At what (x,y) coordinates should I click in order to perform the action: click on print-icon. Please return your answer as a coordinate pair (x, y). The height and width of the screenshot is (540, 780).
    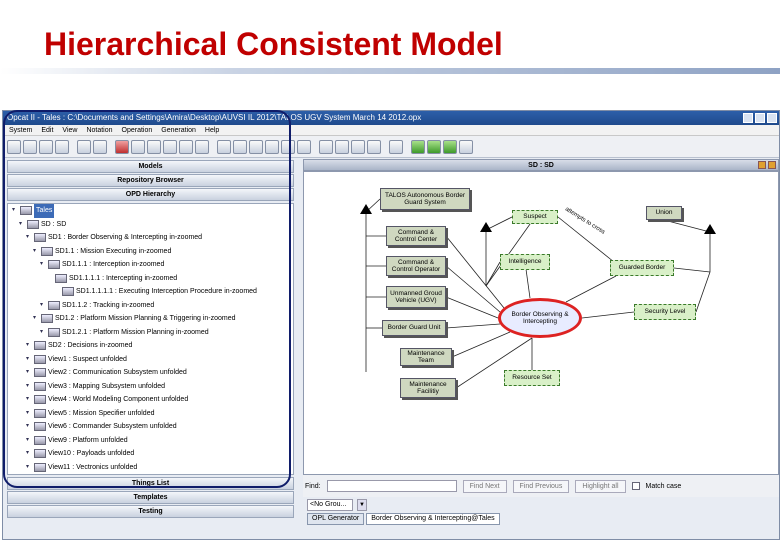
    Looking at the image, I should click on (84, 146).